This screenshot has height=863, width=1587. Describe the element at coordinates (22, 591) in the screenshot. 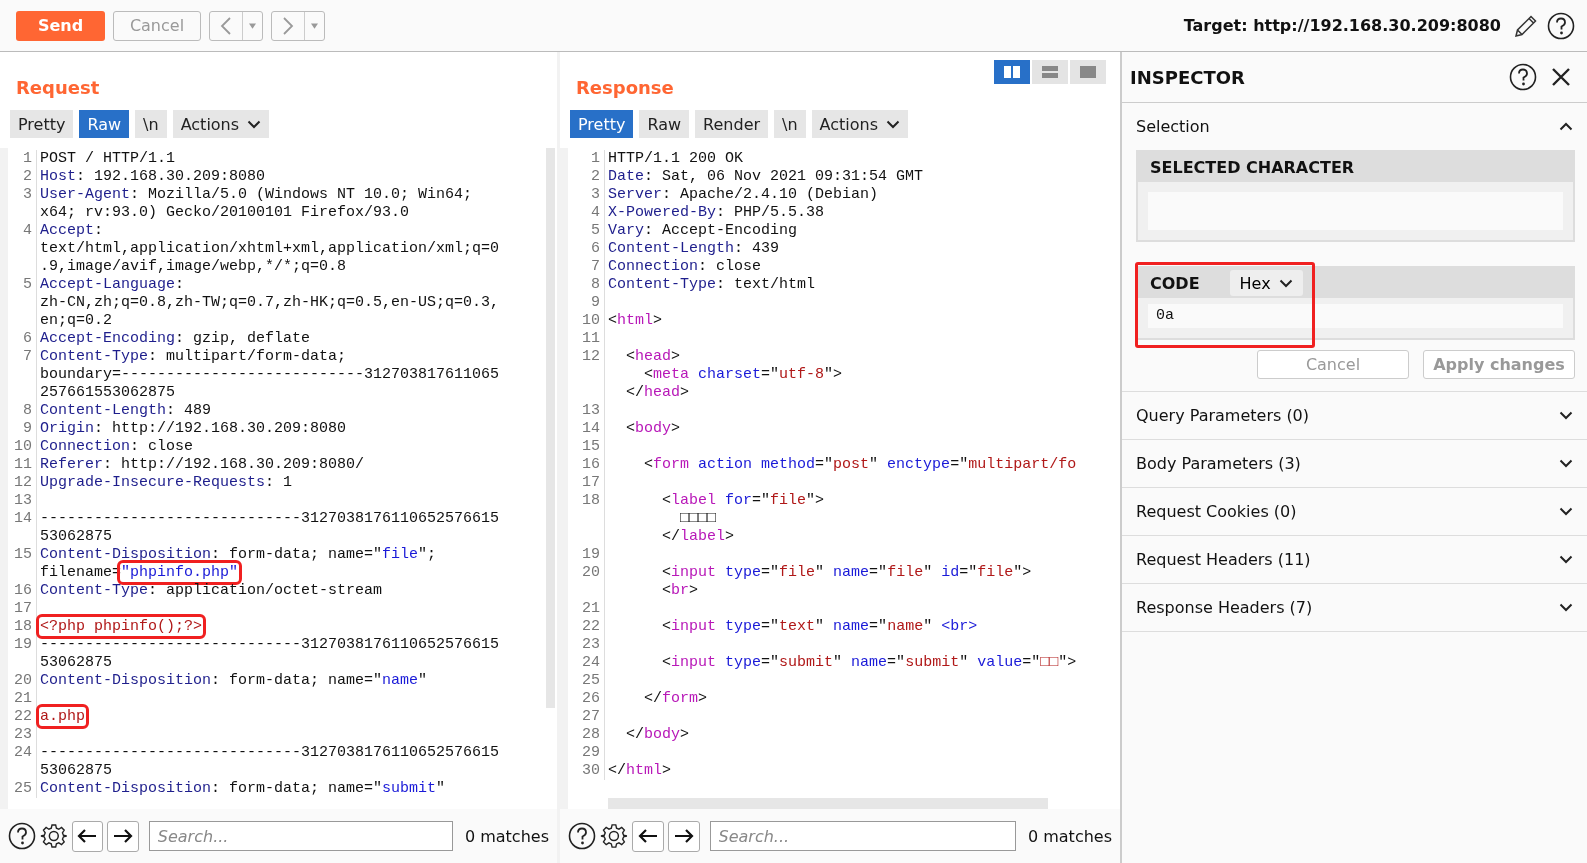

I see `line-number: 16` at that location.